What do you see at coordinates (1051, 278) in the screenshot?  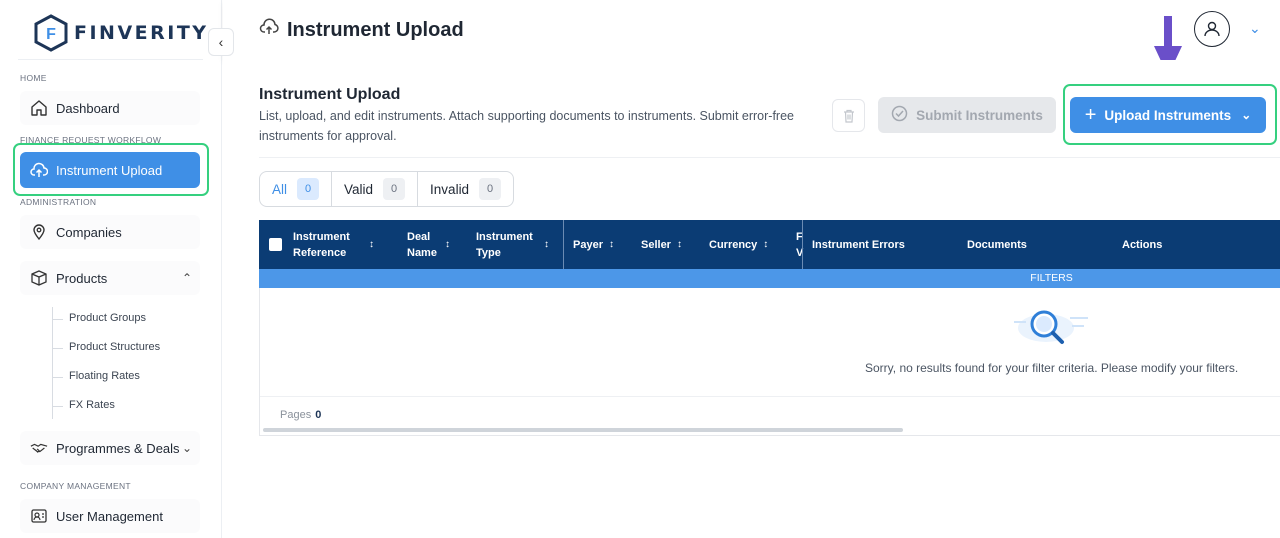 I see `filters-label: FILTERS` at bounding box center [1051, 278].